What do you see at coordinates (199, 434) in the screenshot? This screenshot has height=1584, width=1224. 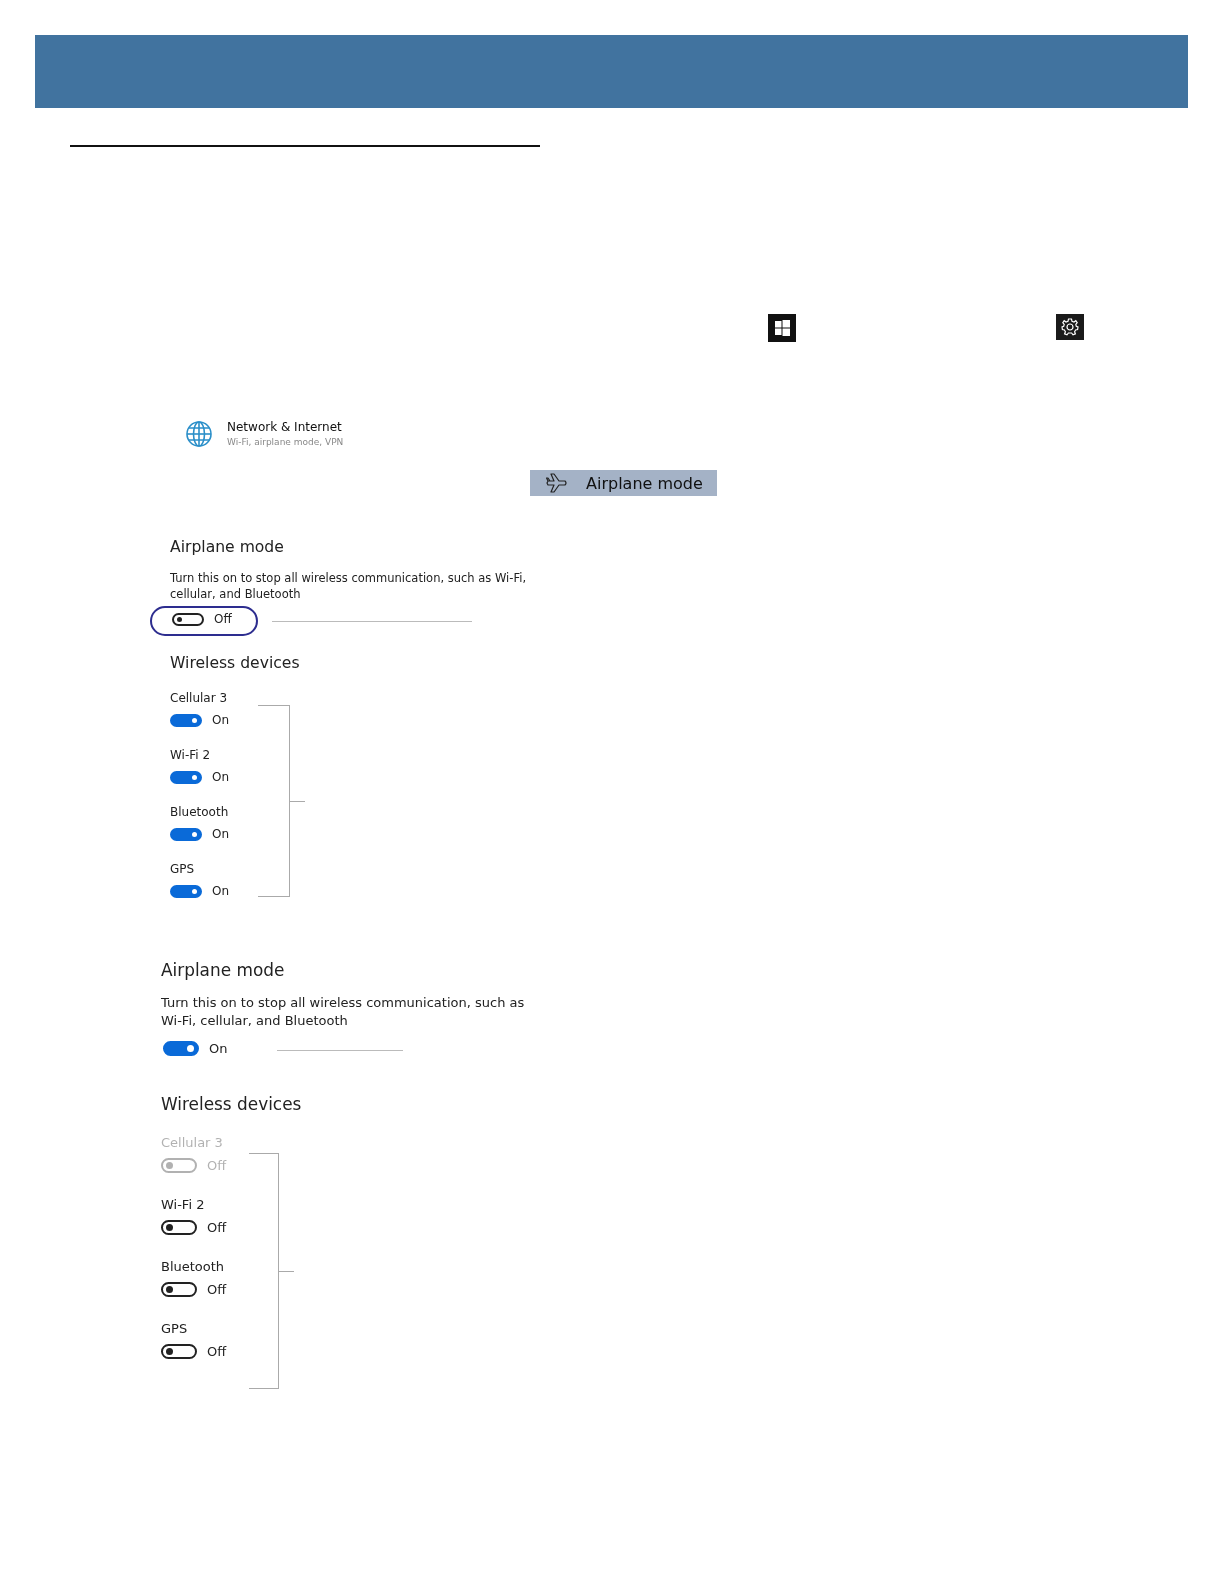 I see `globe-icon` at bounding box center [199, 434].